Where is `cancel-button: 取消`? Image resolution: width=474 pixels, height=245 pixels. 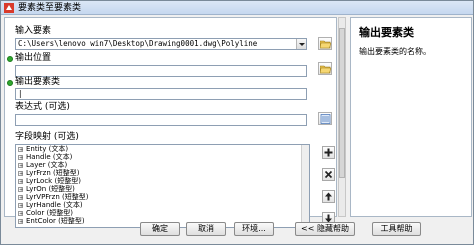
cancel-button: 取消 is located at coordinates (206, 229).